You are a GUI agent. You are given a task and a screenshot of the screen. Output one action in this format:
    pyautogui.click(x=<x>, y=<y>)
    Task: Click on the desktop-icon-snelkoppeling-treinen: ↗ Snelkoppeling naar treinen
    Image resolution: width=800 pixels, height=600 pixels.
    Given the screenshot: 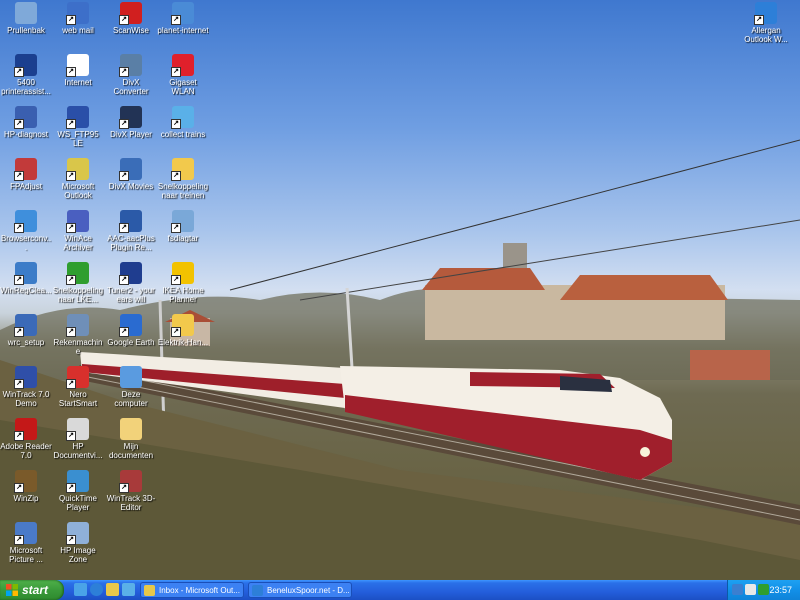 What is the action you would take?
    pyautogui.click(x=183, y=179)
    